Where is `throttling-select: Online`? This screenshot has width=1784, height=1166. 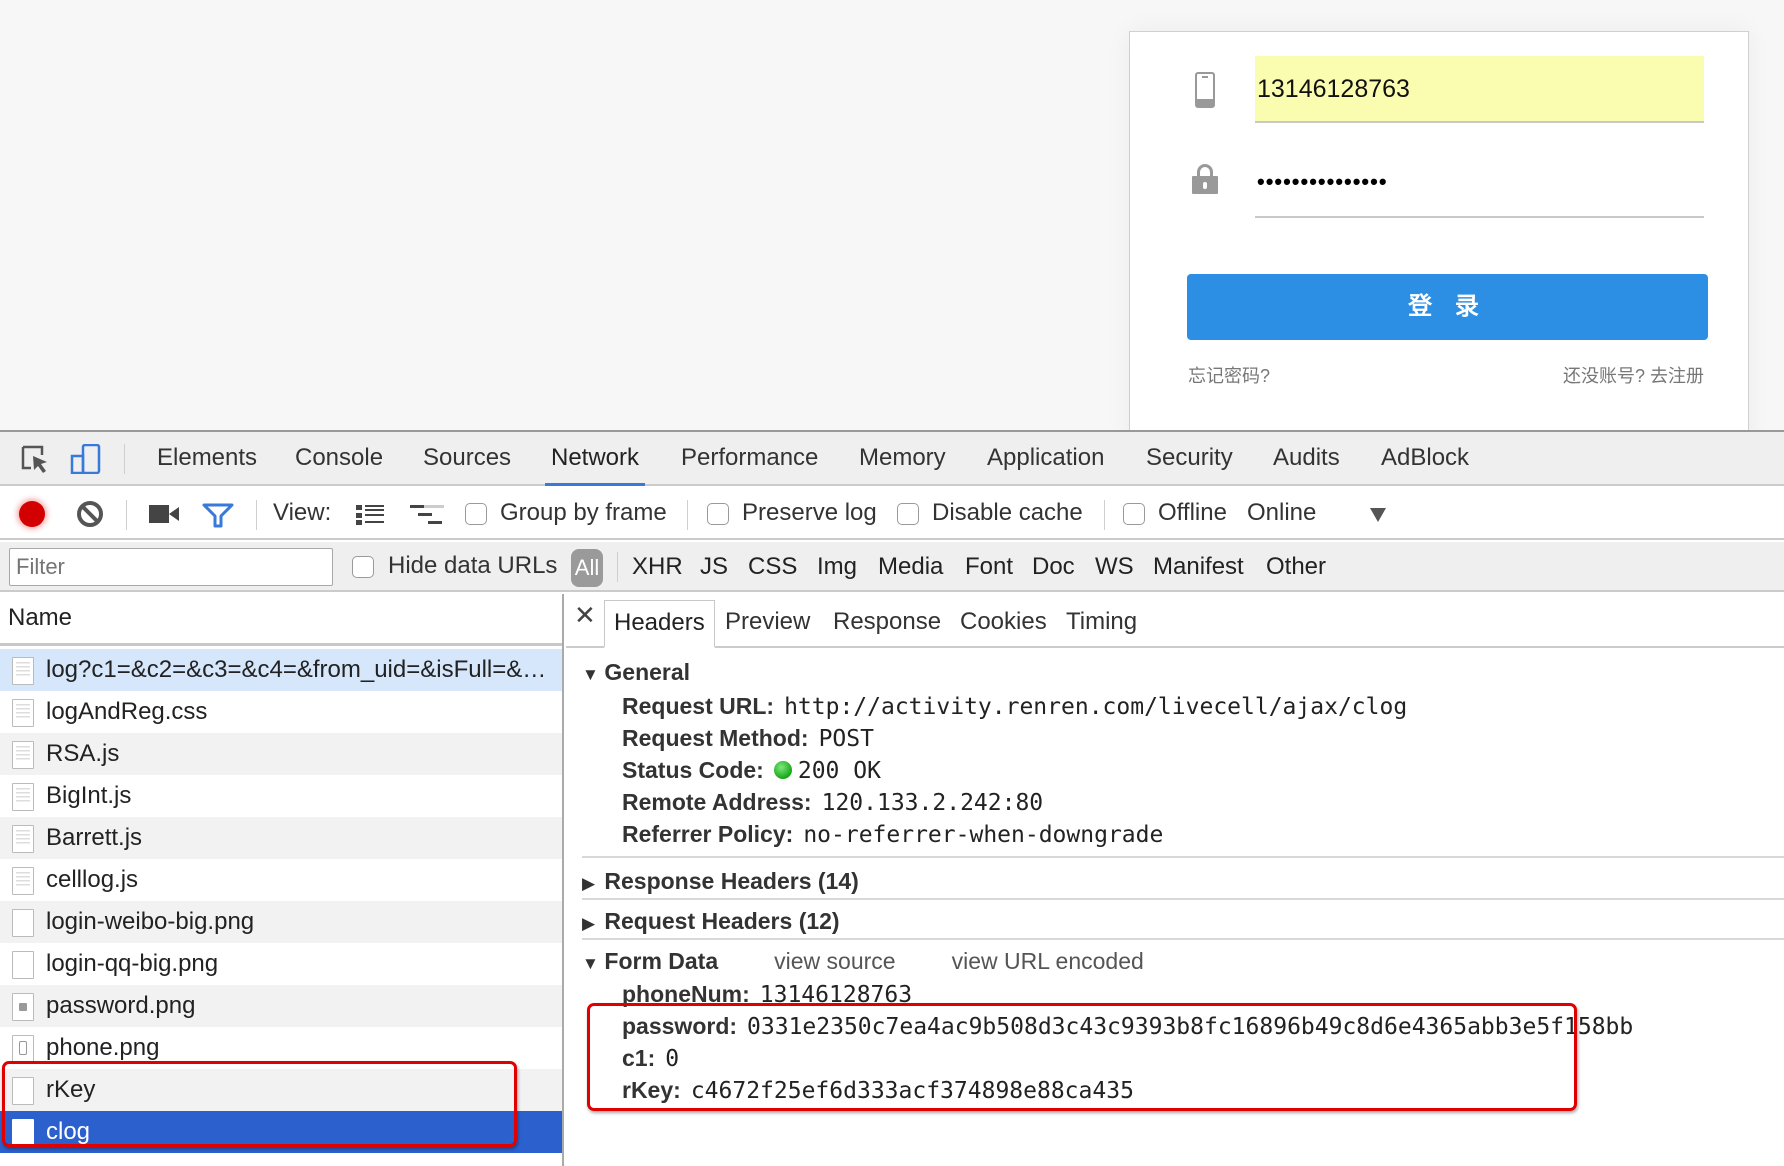
throttling-select: Online is located at coordinates (1281, 513).